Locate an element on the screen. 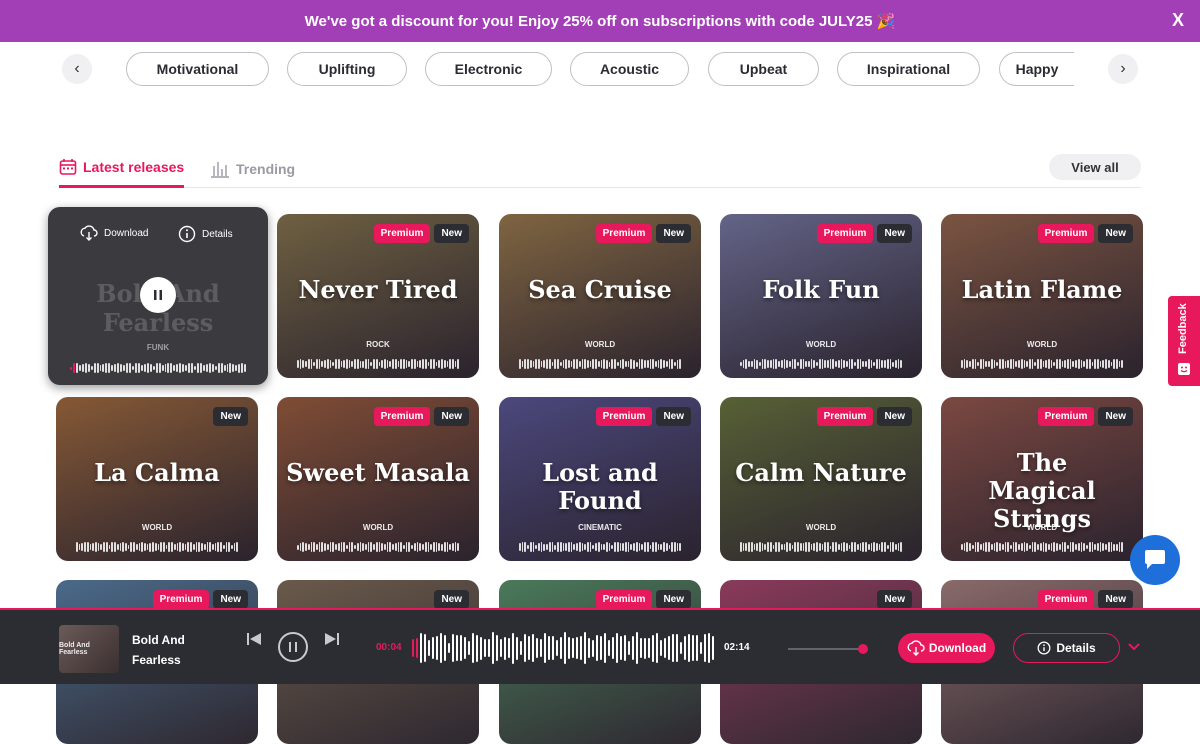 The image size is (1200, 744). track-card-hovered: Bold And Fearless Download Details FUNK is located at coordinates (158, 296).